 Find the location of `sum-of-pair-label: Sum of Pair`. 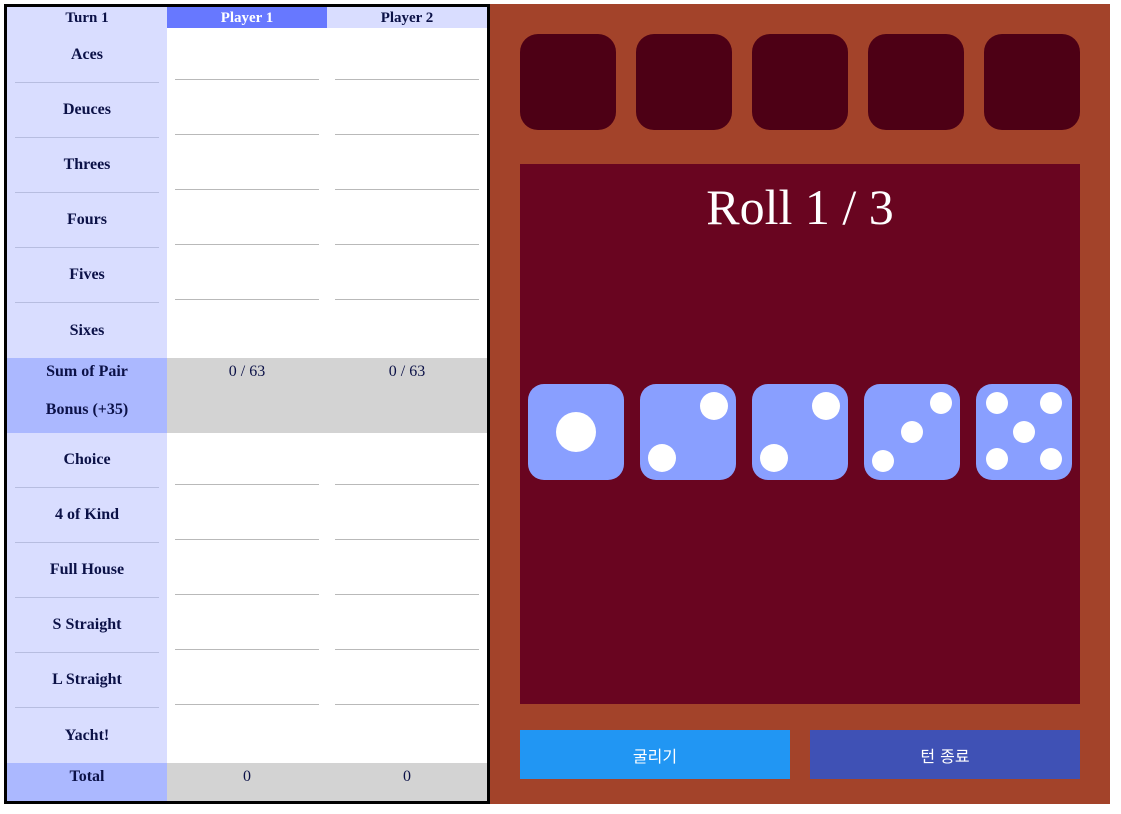

sum-of-pair-label: Sum of Pair is located at coordinates (87, 371).